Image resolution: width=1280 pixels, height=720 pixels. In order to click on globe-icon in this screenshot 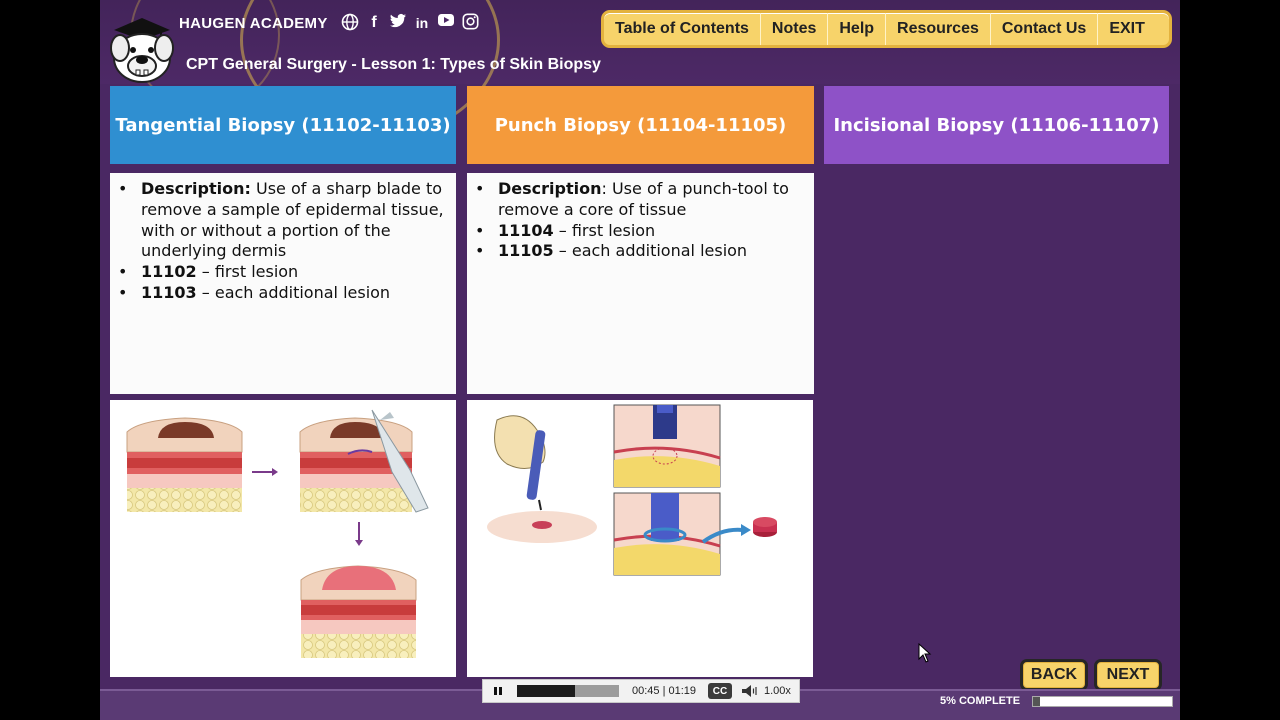, I will do `click(350, 23)`.